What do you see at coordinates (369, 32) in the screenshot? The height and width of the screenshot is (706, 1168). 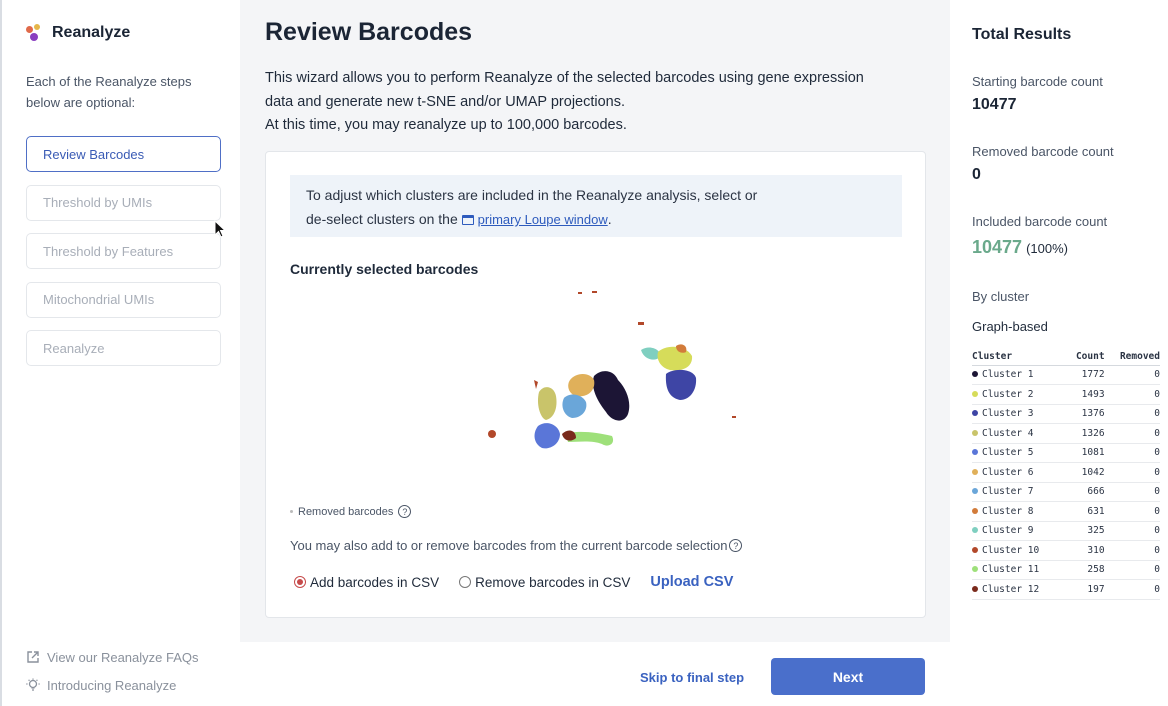 I see `page-title: Review Barcodes` at bounding box center [369, 32].